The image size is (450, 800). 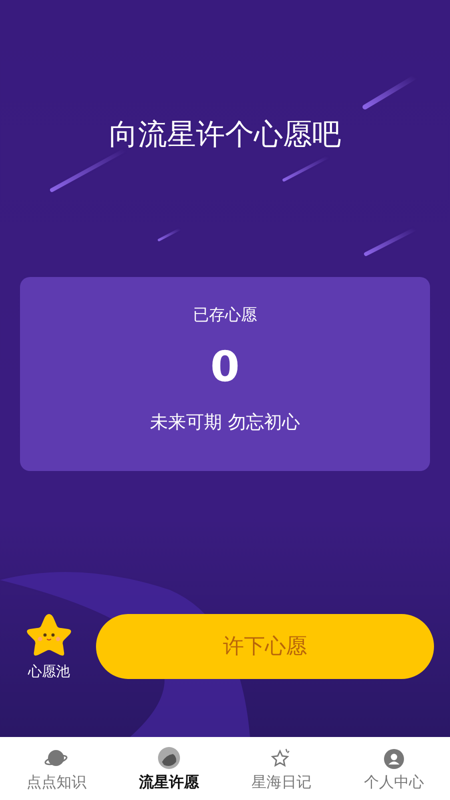 What do you see at coordinates (169, 758) in the screenshot?
I see `meteor-icon` at bounding box center [169, 758].